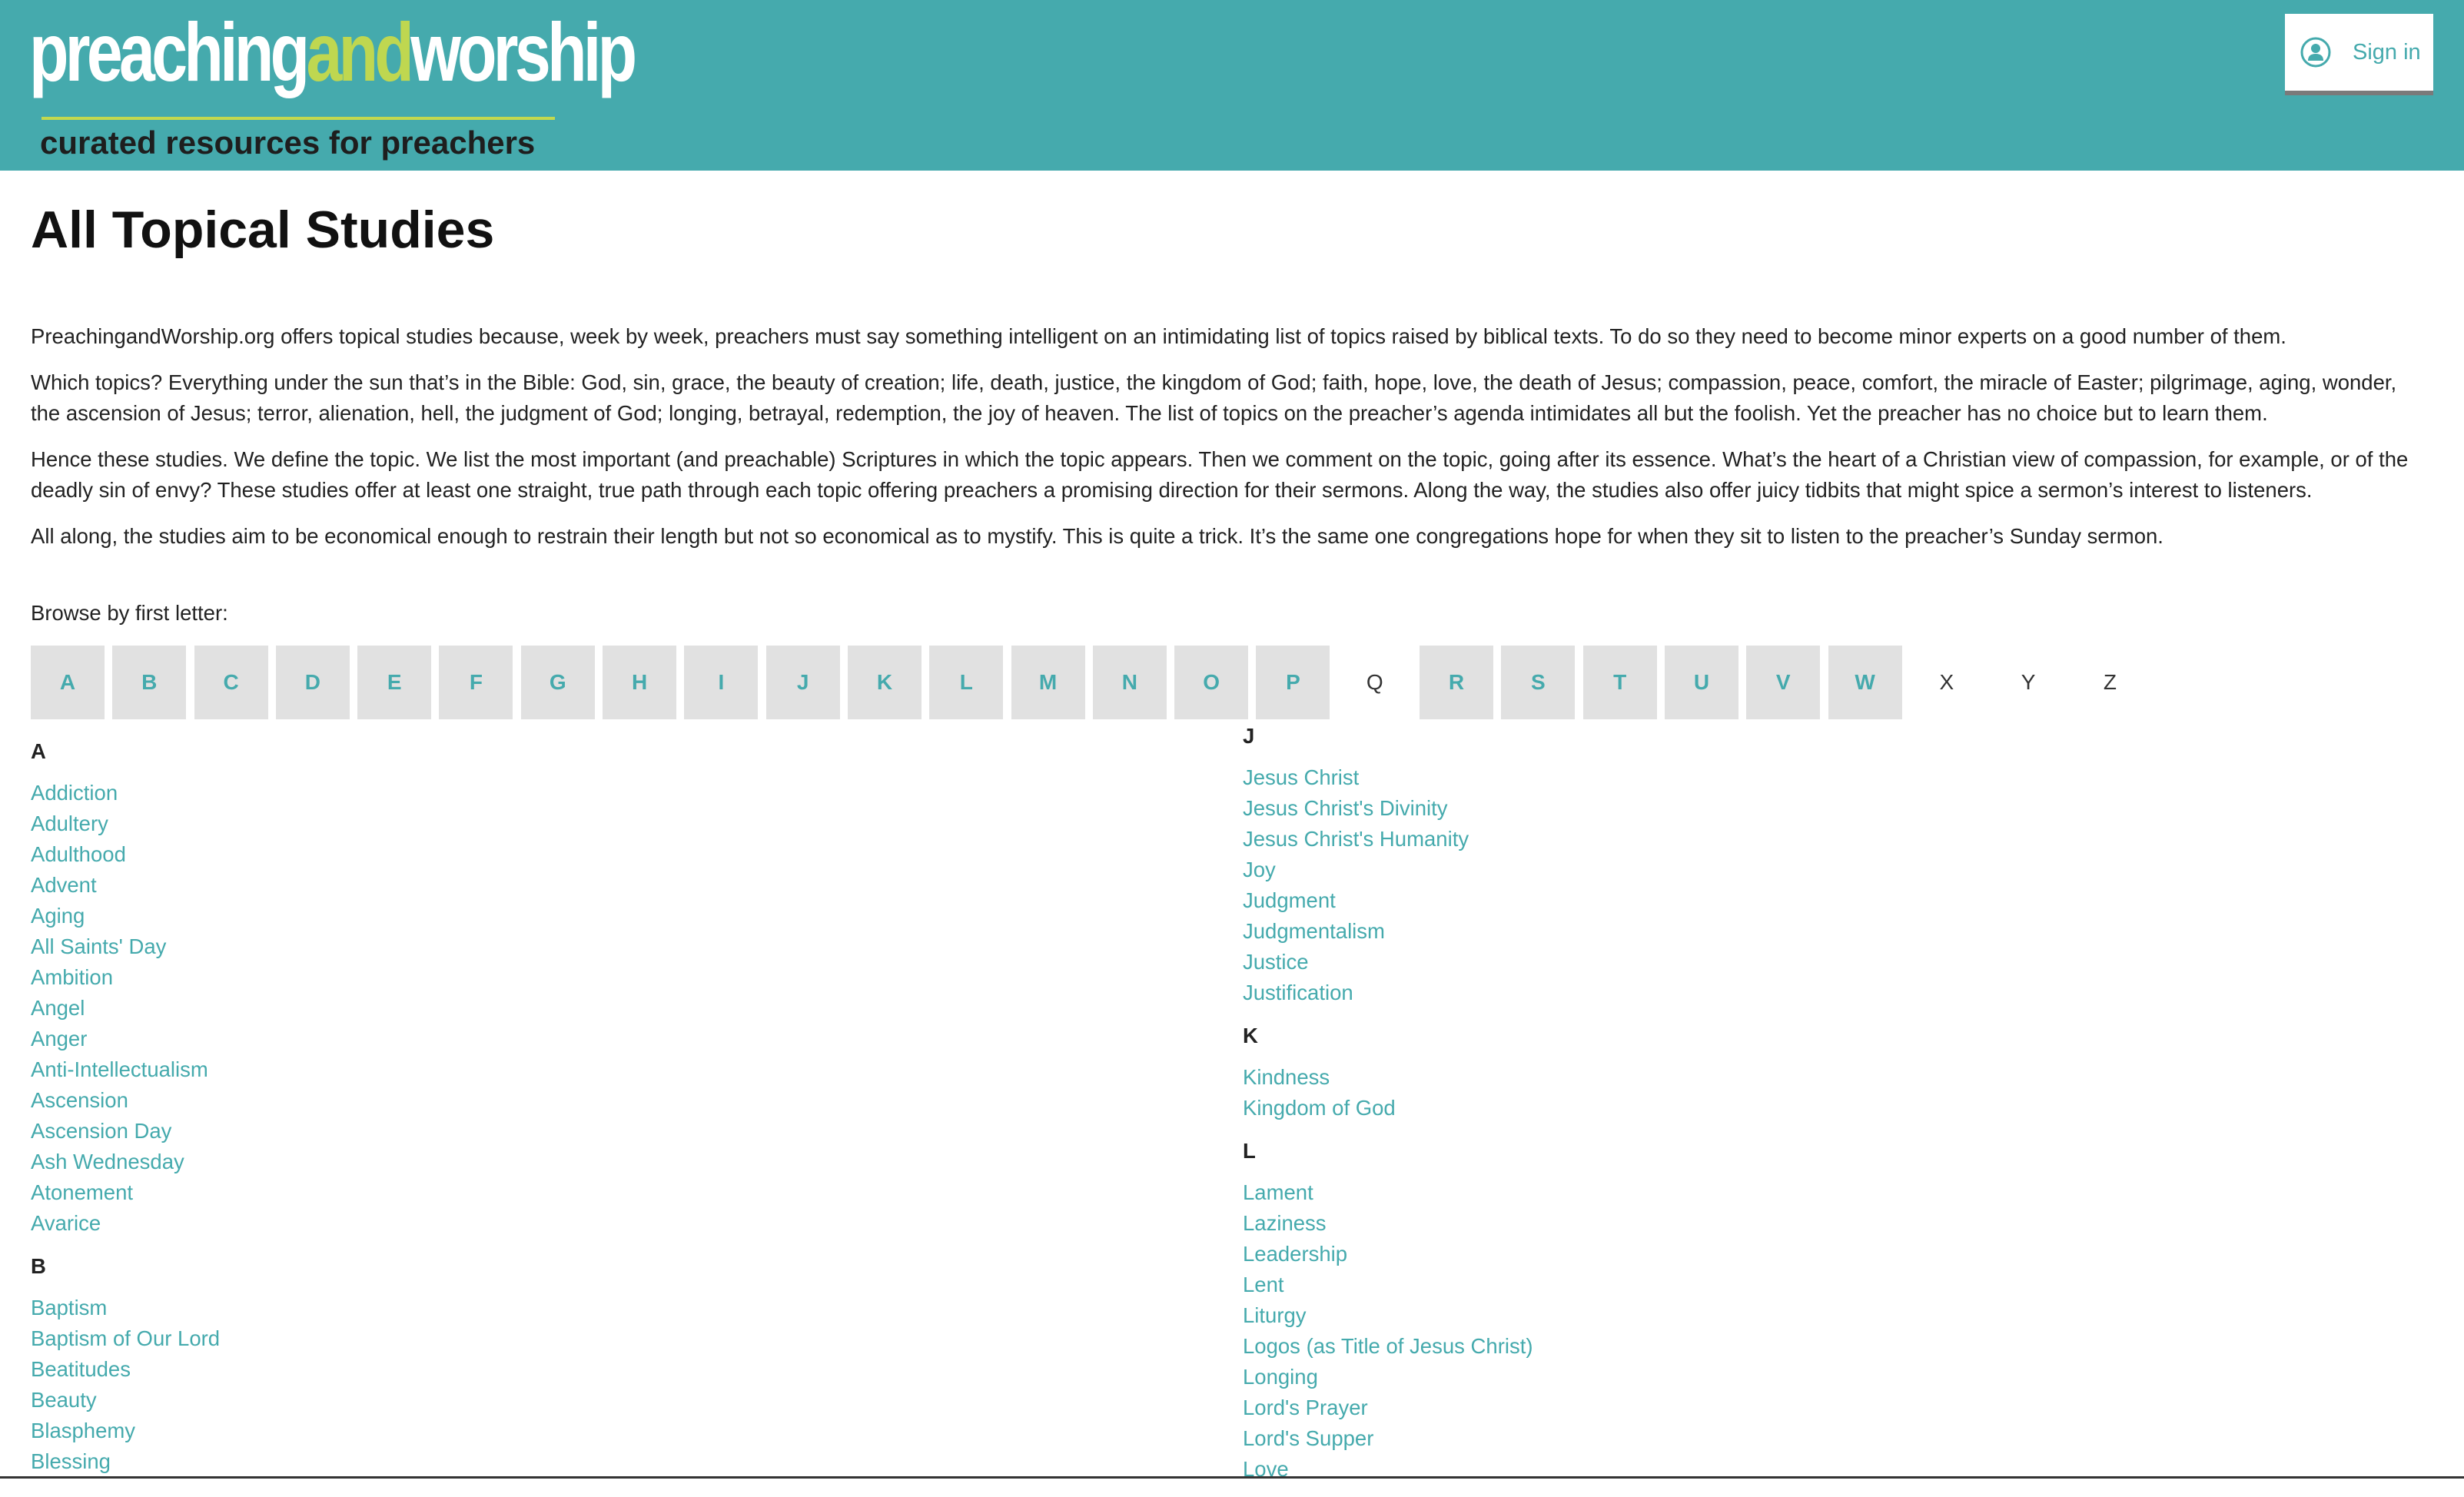 This screenshot has width=2464, height=1497. What do you see at coordinates (263, 230) in the screenshot?
I see `page-title: All Topical Studies` at bounding box center [263, 230].